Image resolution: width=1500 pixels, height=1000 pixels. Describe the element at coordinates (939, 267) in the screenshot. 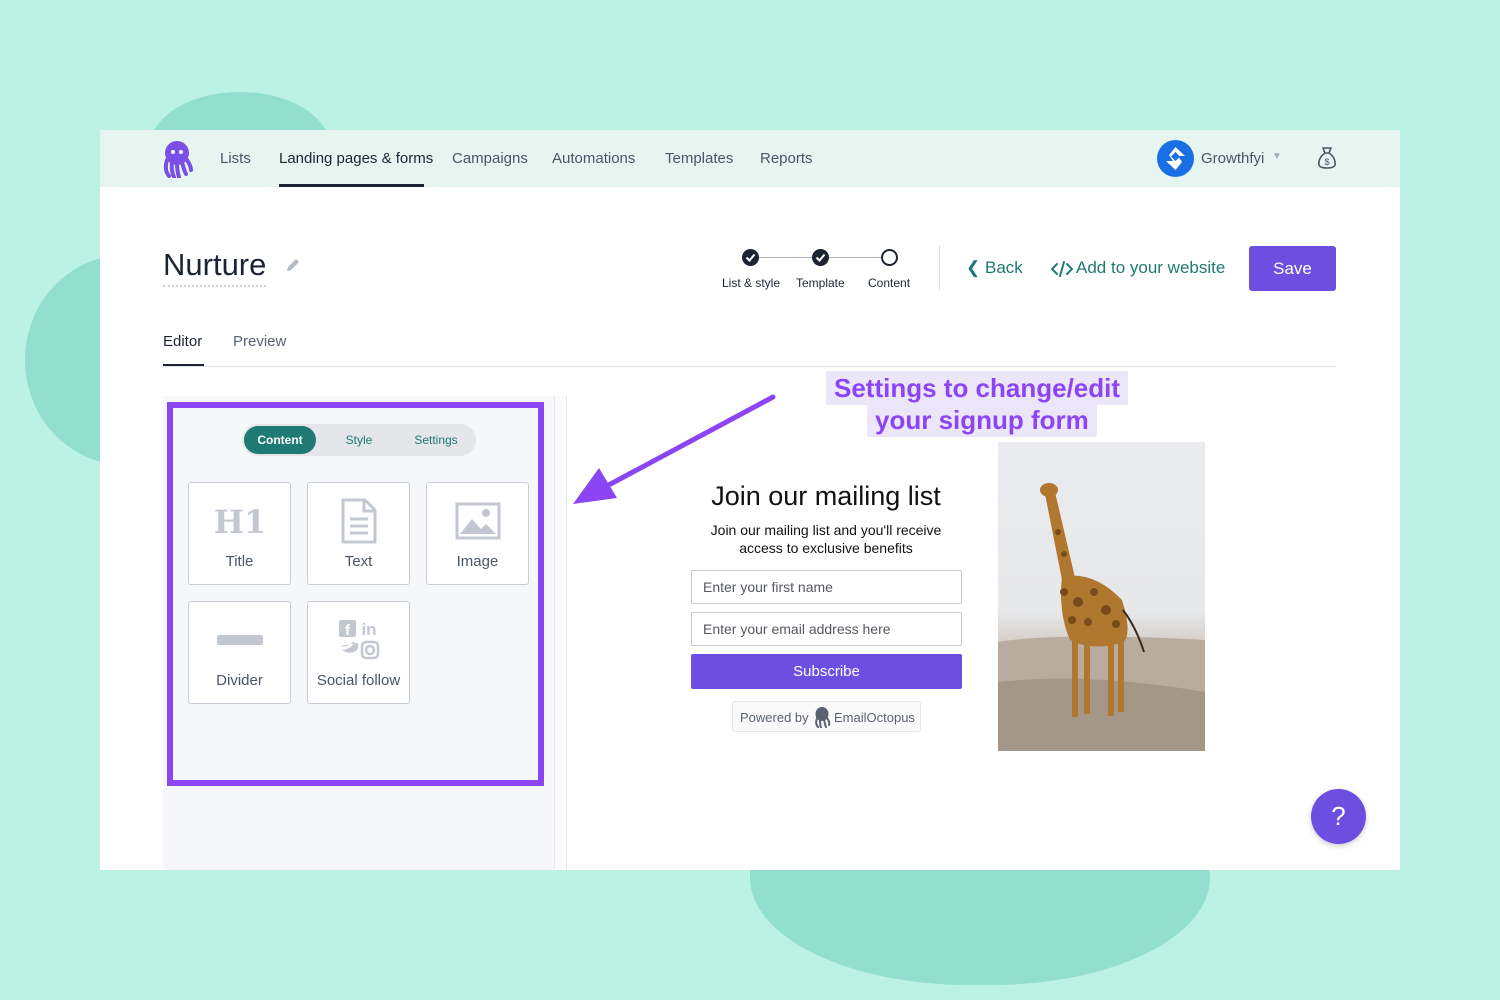

I see `header-divider` at that location.